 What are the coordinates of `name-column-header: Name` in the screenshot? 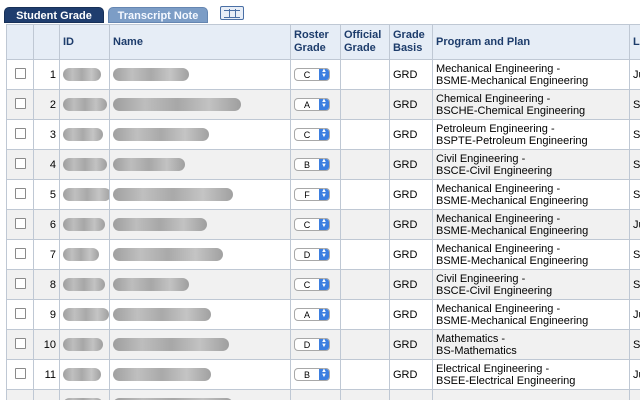 It's located at (200, 42).